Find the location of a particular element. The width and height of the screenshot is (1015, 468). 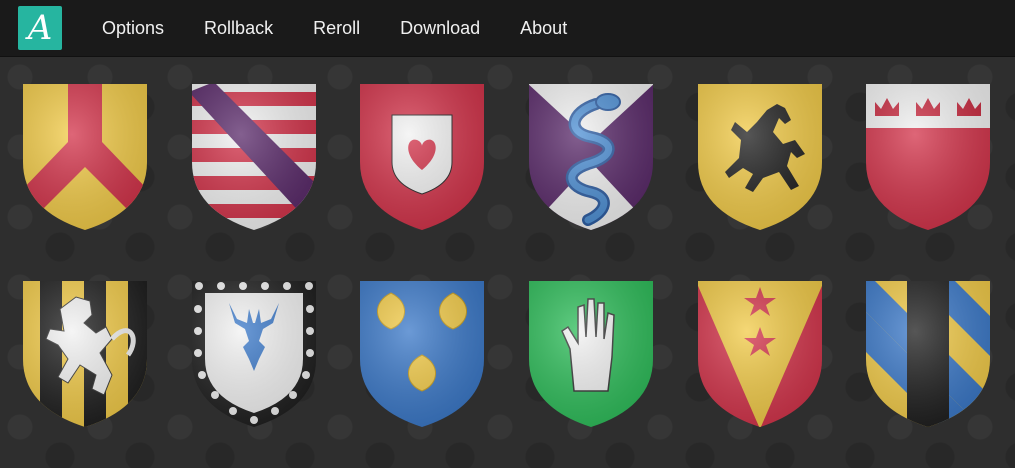

app-logo: A is located at coordinates (40, 28).